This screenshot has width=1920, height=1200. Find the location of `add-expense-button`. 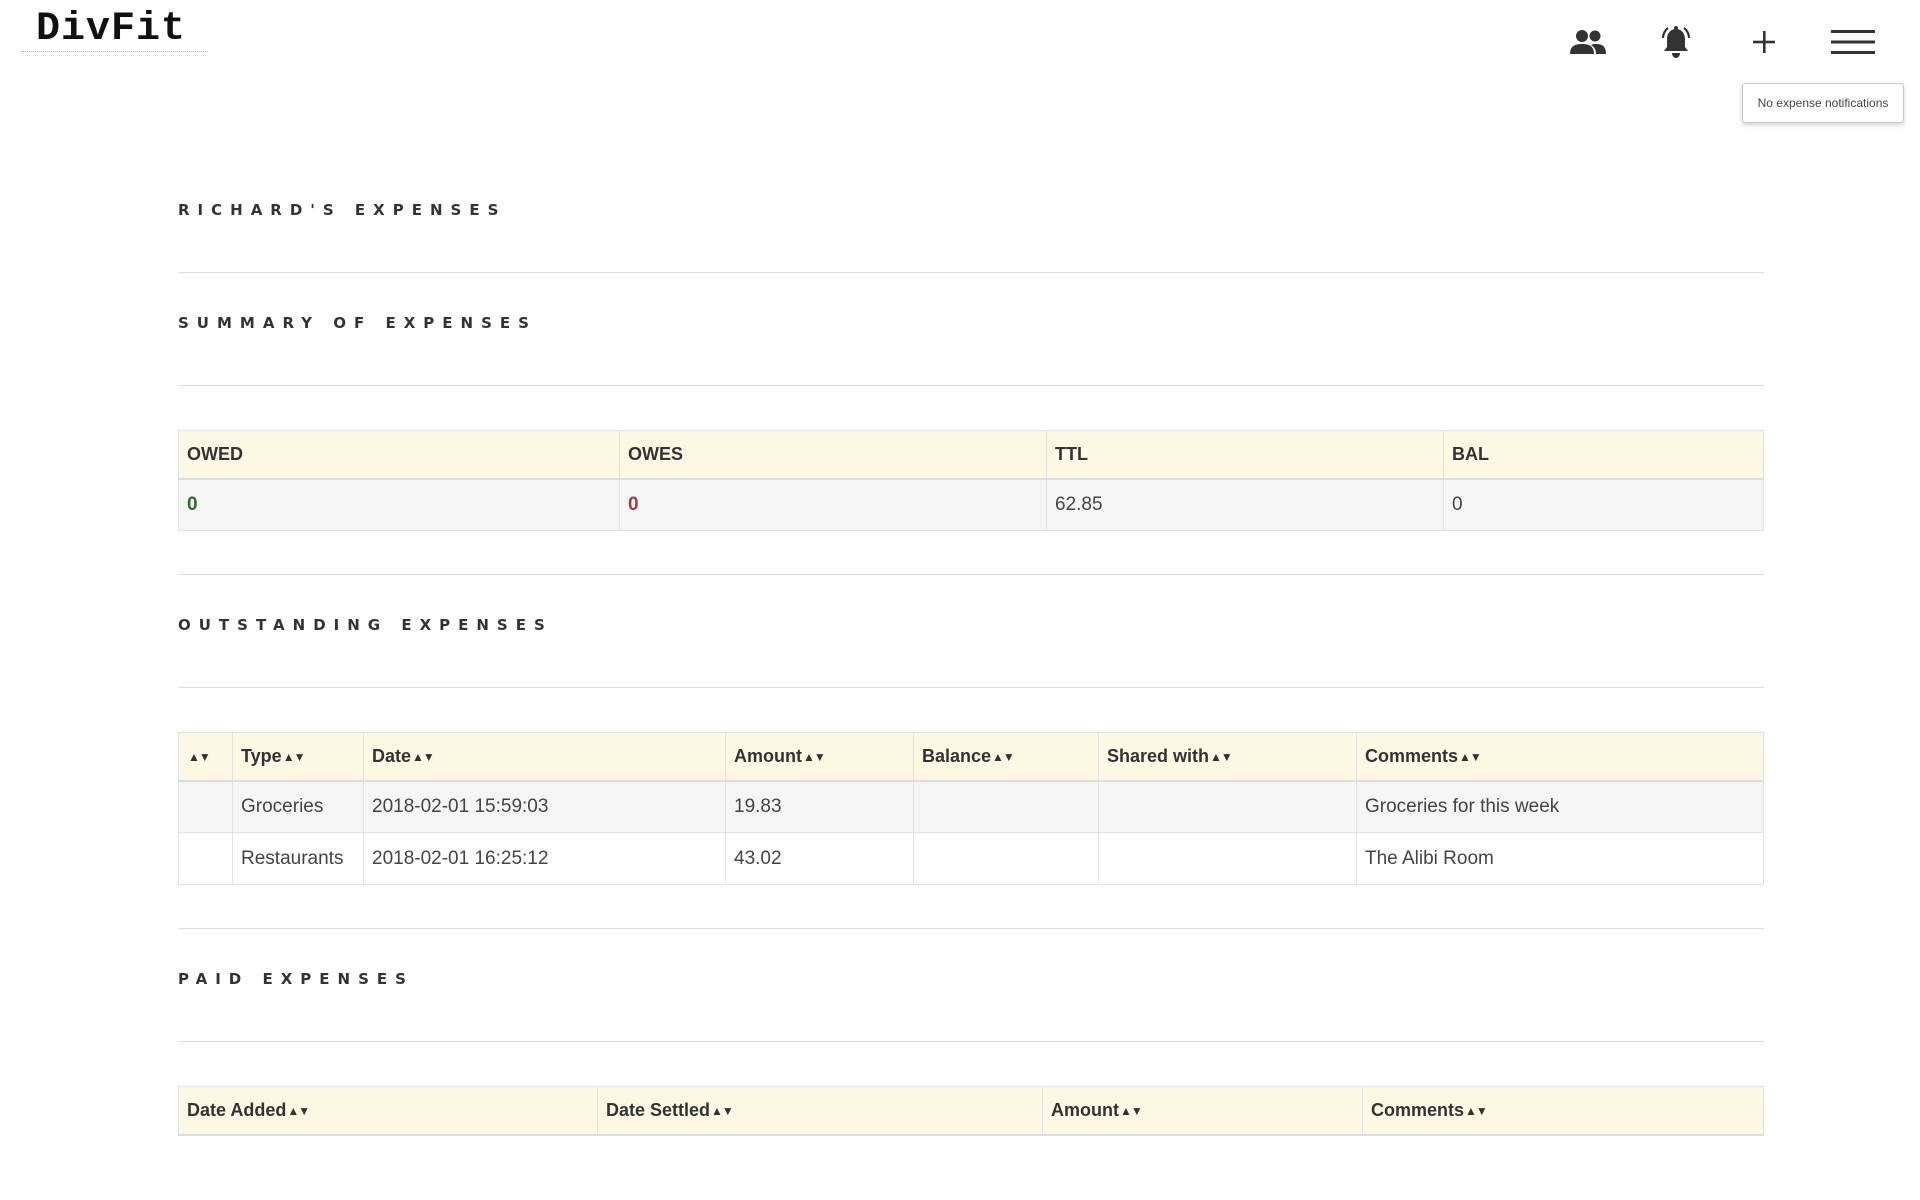

add-expense-button is located at coordinates (1764, 42).